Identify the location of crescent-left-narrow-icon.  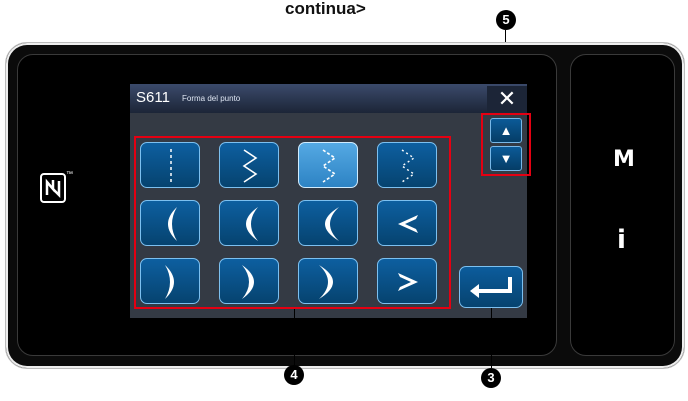
(172, 224).